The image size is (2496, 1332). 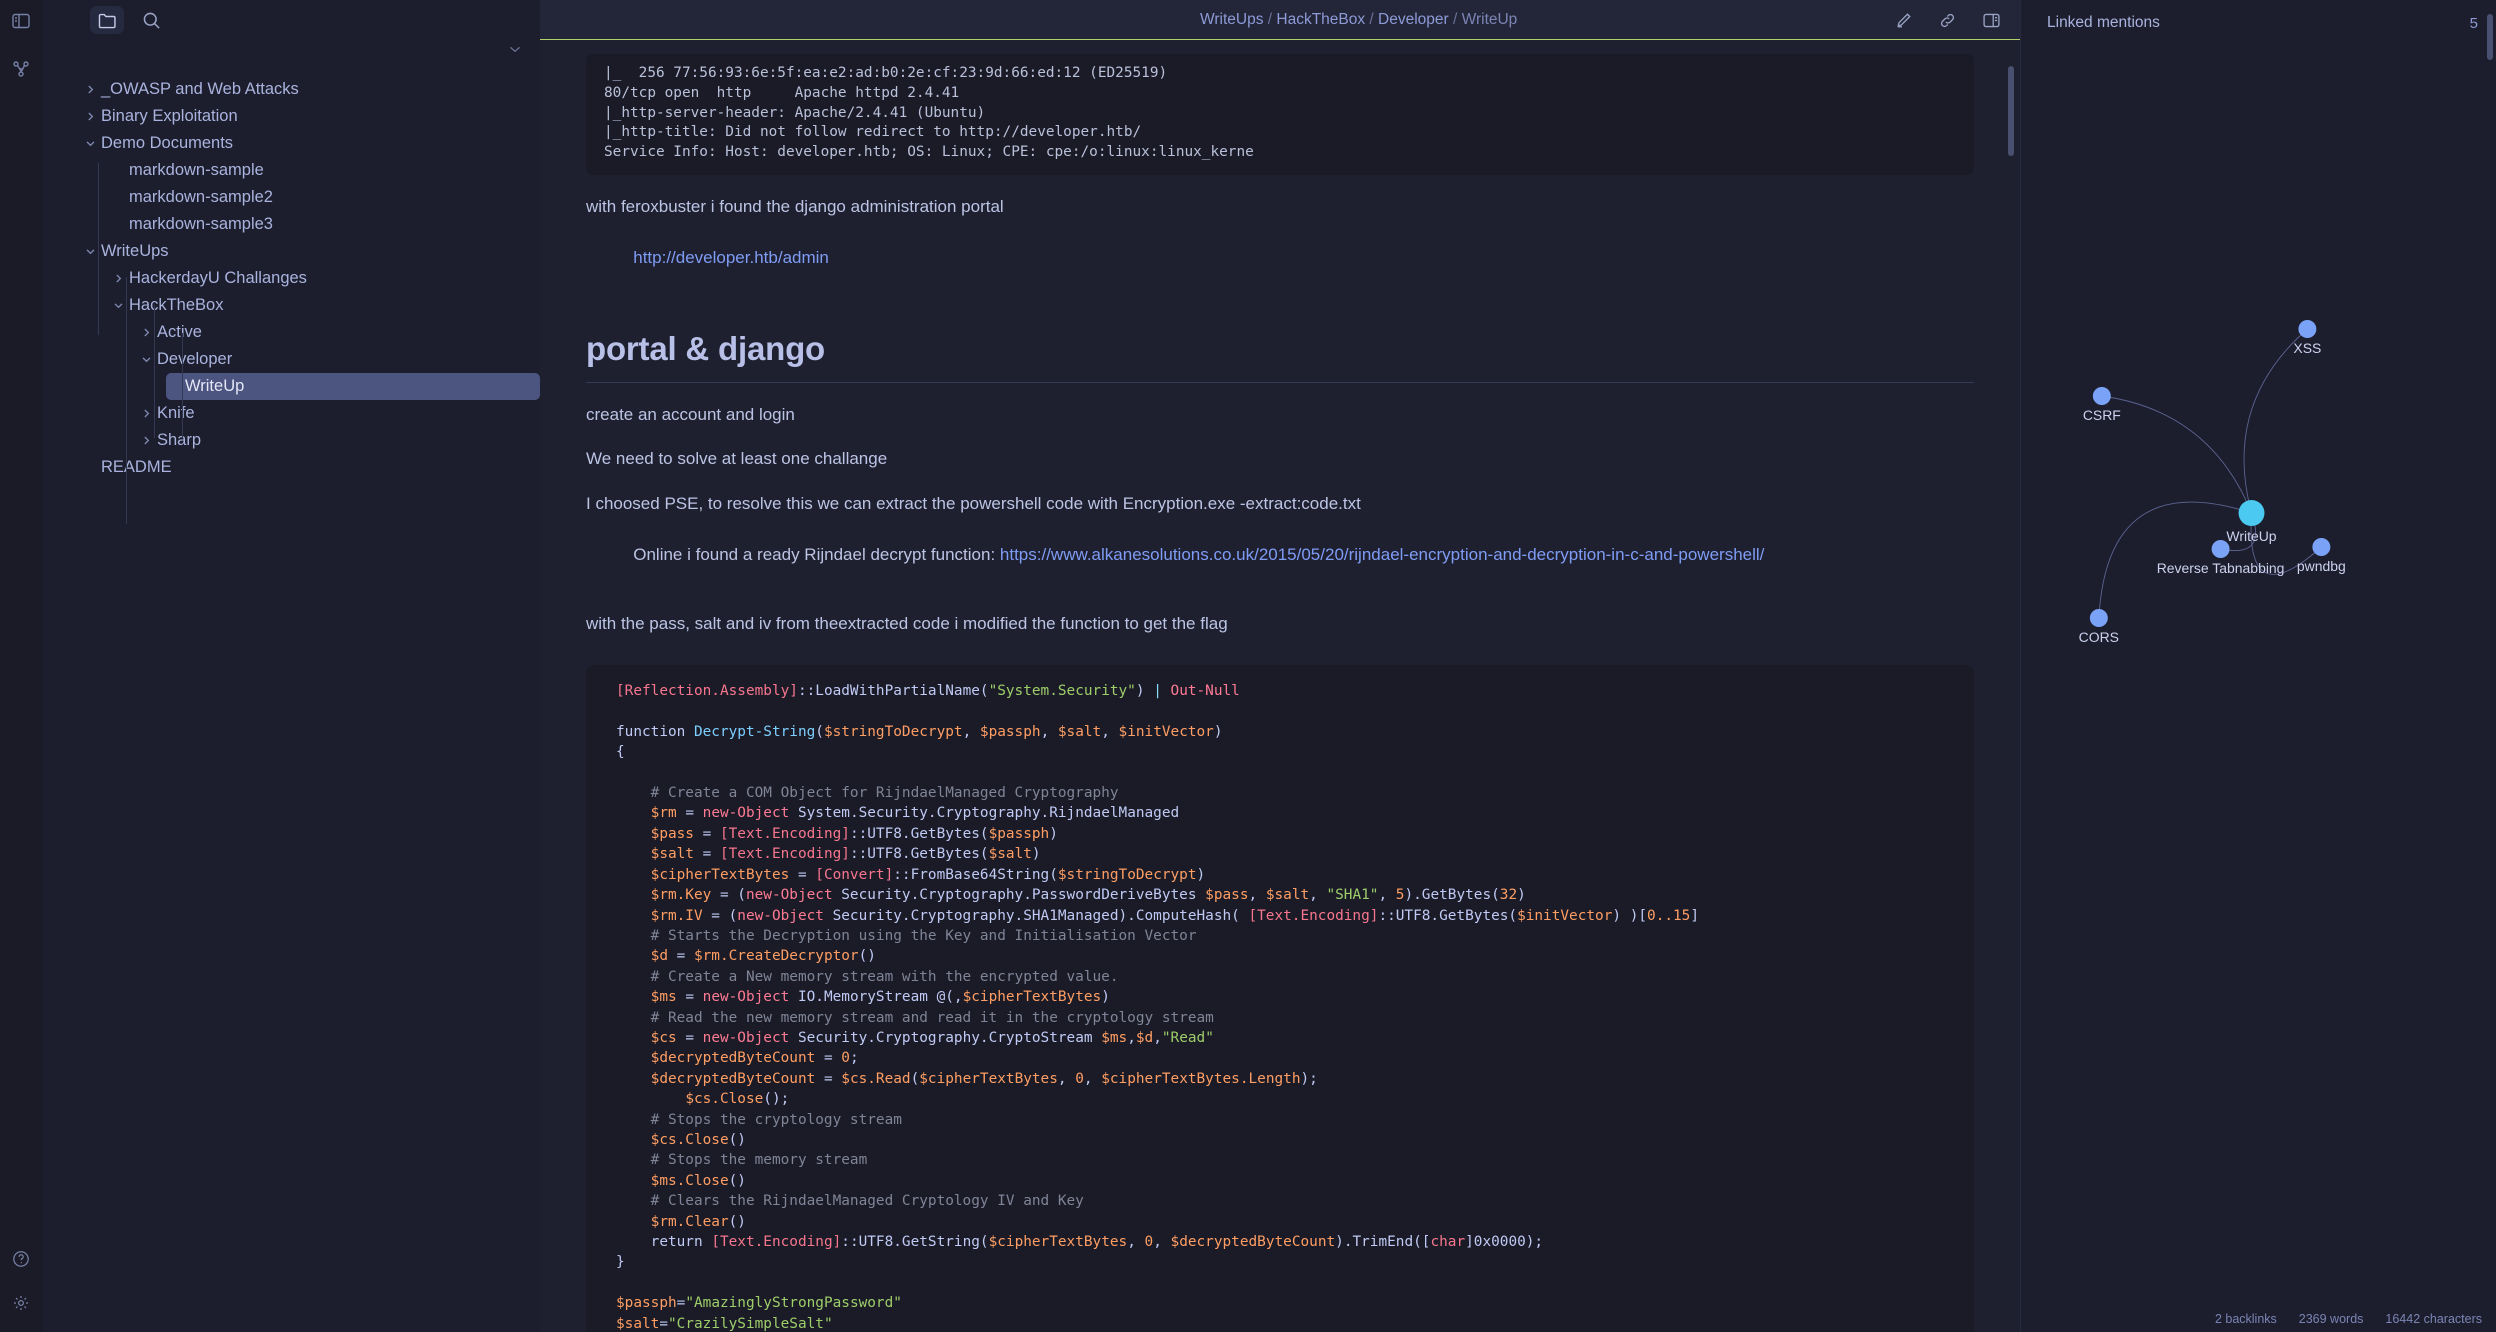 What do you see at coordinates (737, 1180) in the screenshot?
I see `code-token: ()` at bounding box center [737, 1180].